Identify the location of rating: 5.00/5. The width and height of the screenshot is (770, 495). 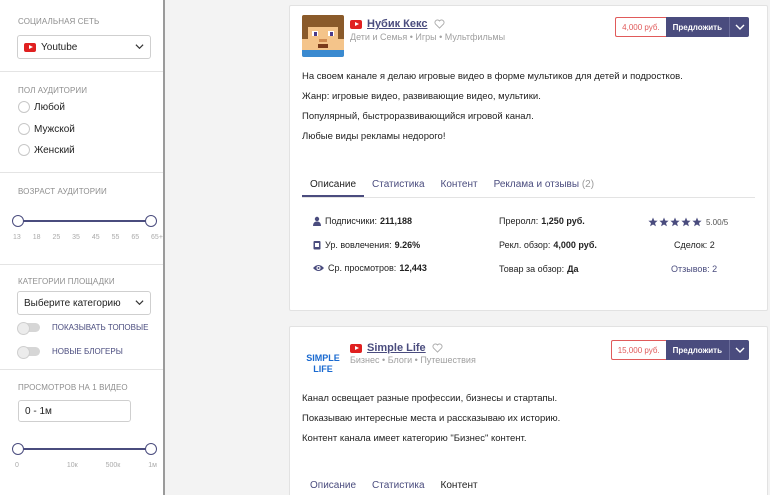
(688, 222).